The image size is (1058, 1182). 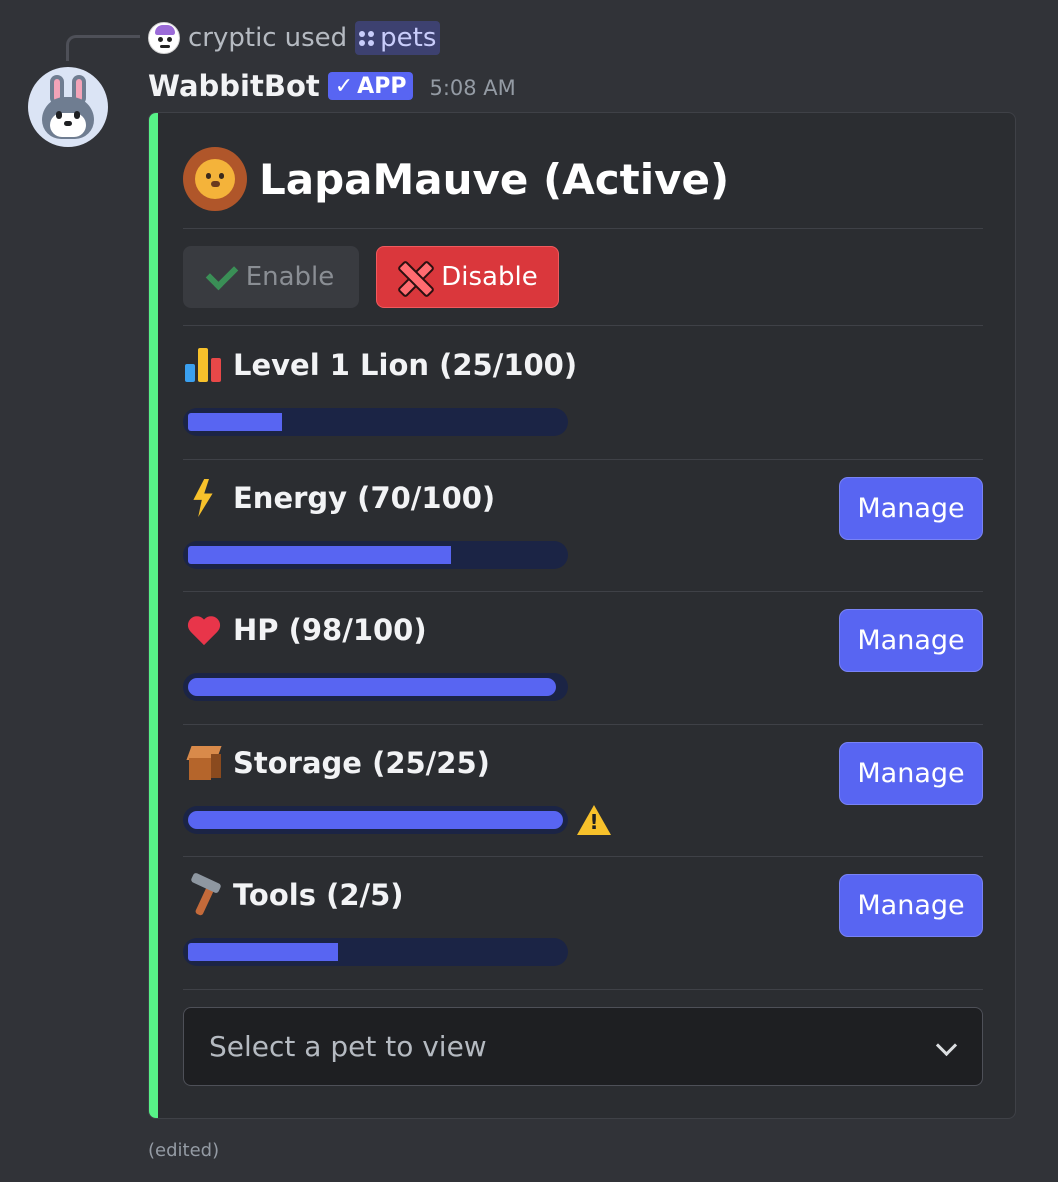 What do you see at coordinates (361, 763) in the screenshot?
I see `stat-text: Storage (25/25)` at bounding box center [361, 763].